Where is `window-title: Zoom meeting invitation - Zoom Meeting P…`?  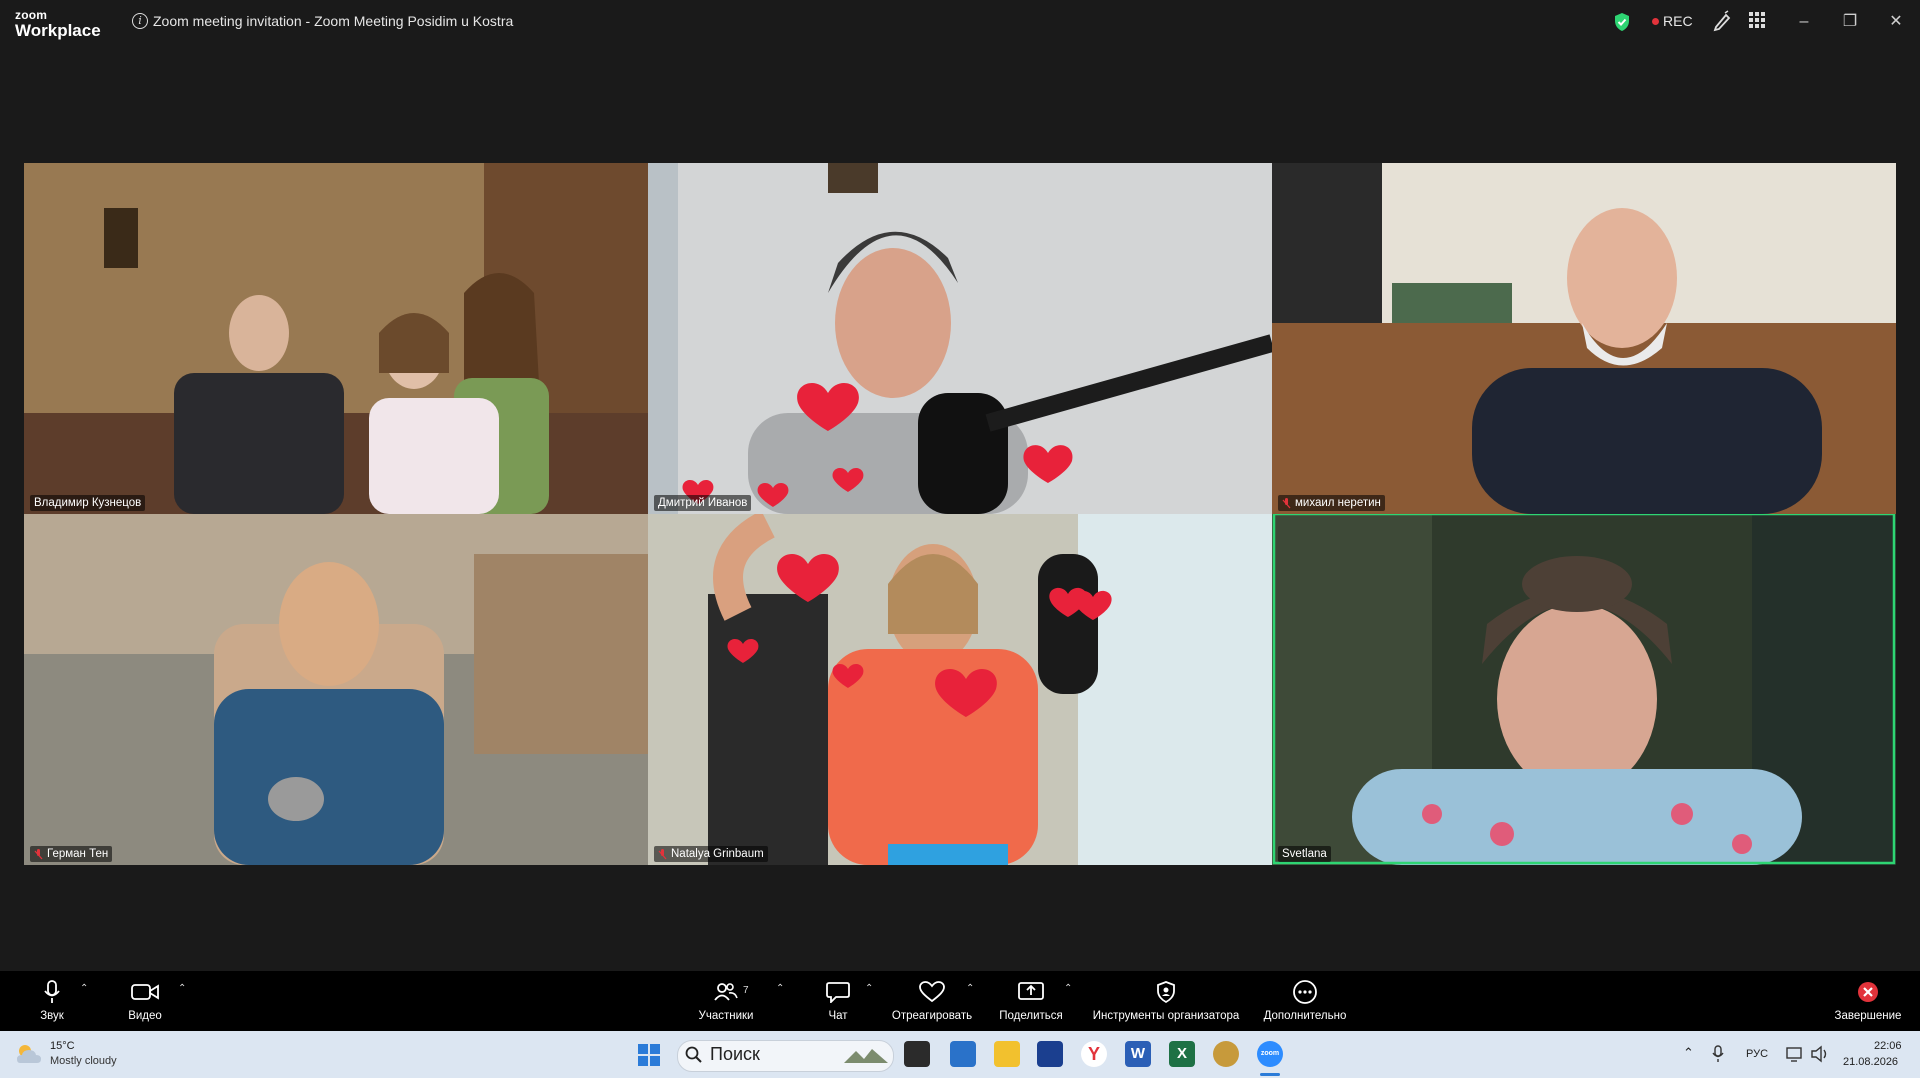 window-title: Zoom meeting invitation - Zoom Meeting P… is located at coordinates (333, 21).